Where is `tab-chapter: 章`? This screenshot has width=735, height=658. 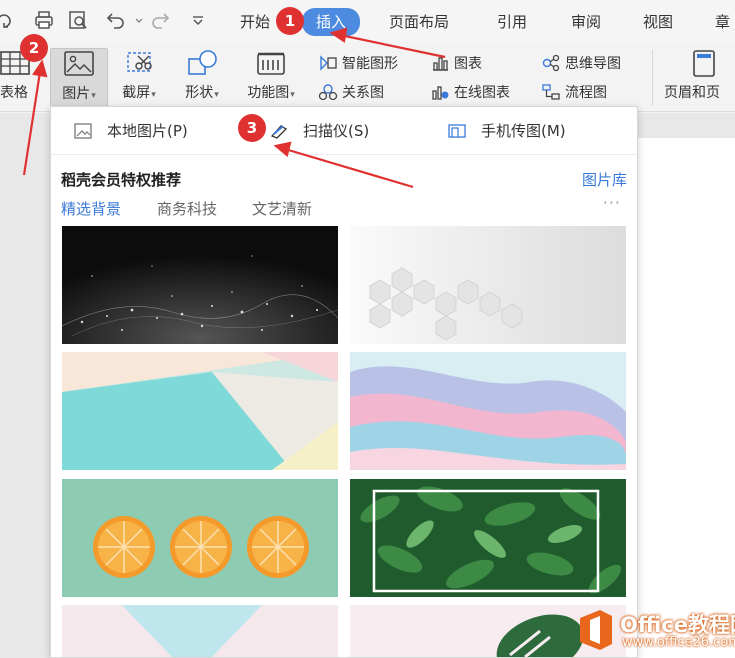 tab-chapter: 章 is located at coordinates (722, 21).